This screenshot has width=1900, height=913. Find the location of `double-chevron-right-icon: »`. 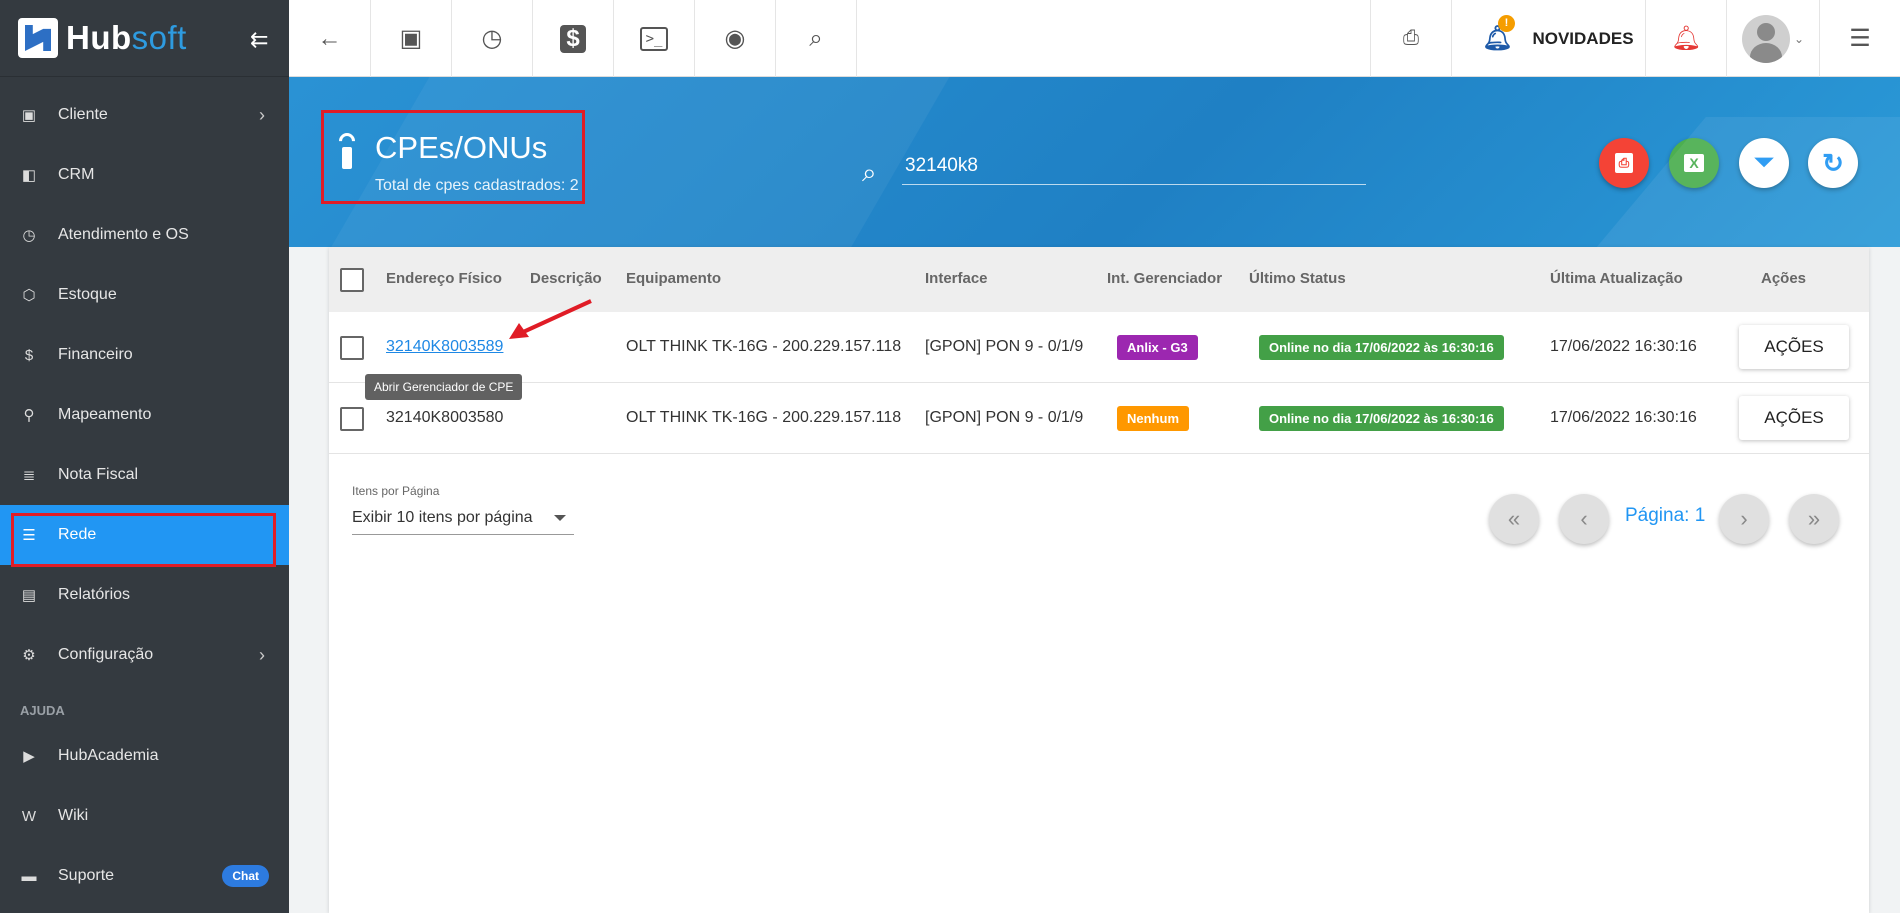

double-chevron-right-icon: » is located at coordinates (1814, 518).